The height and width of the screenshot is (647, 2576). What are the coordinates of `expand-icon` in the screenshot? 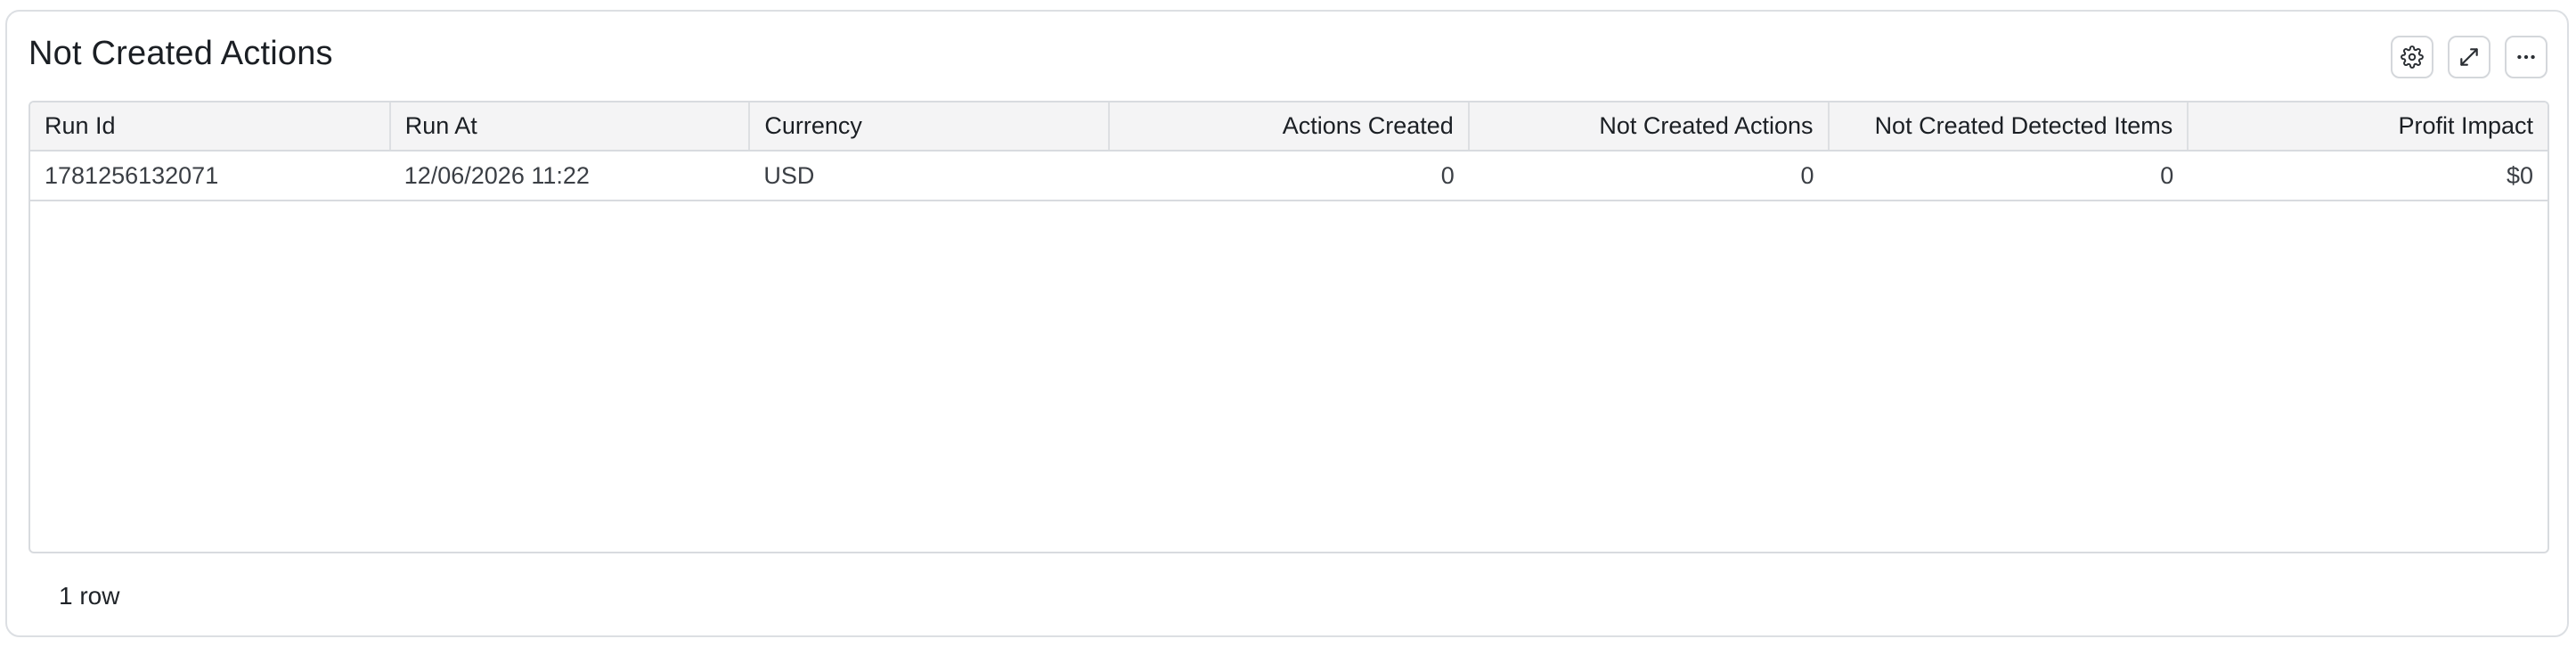 It's located at (2470, 57).